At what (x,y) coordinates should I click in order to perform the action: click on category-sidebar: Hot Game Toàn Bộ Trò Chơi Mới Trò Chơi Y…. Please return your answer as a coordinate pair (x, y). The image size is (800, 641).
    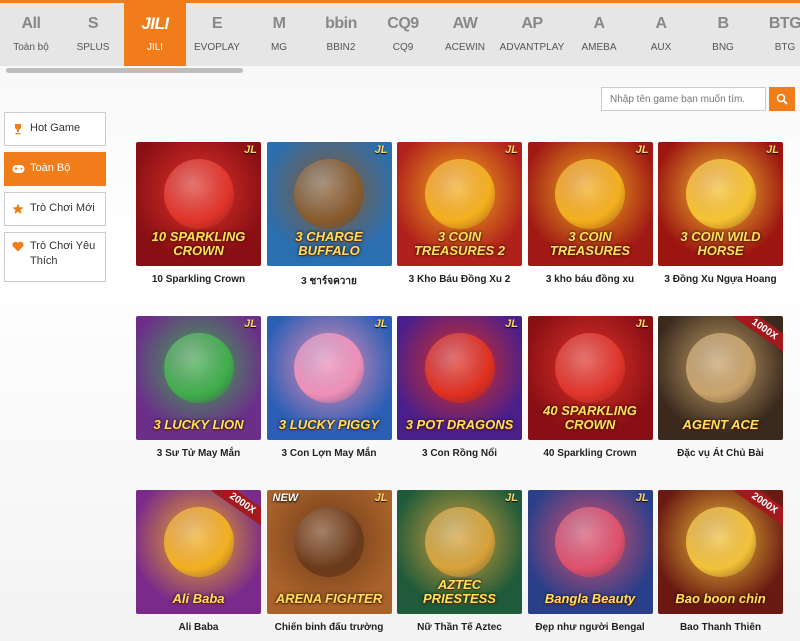
    Looking at the image, I should click on (55, 200).